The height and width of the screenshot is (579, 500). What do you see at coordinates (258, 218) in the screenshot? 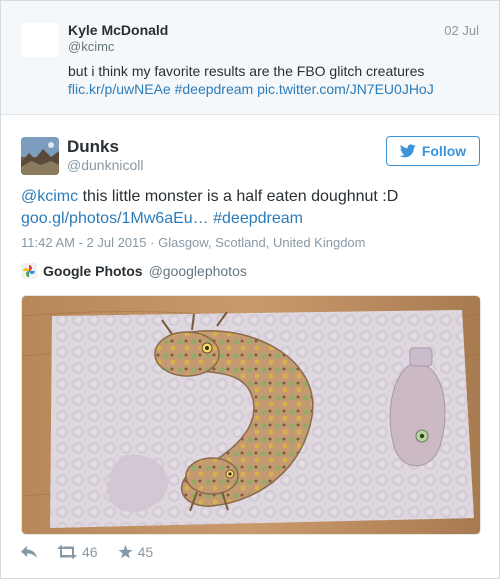
I see `hashtag-link: #deepdream` at bounding box center [258, 218].